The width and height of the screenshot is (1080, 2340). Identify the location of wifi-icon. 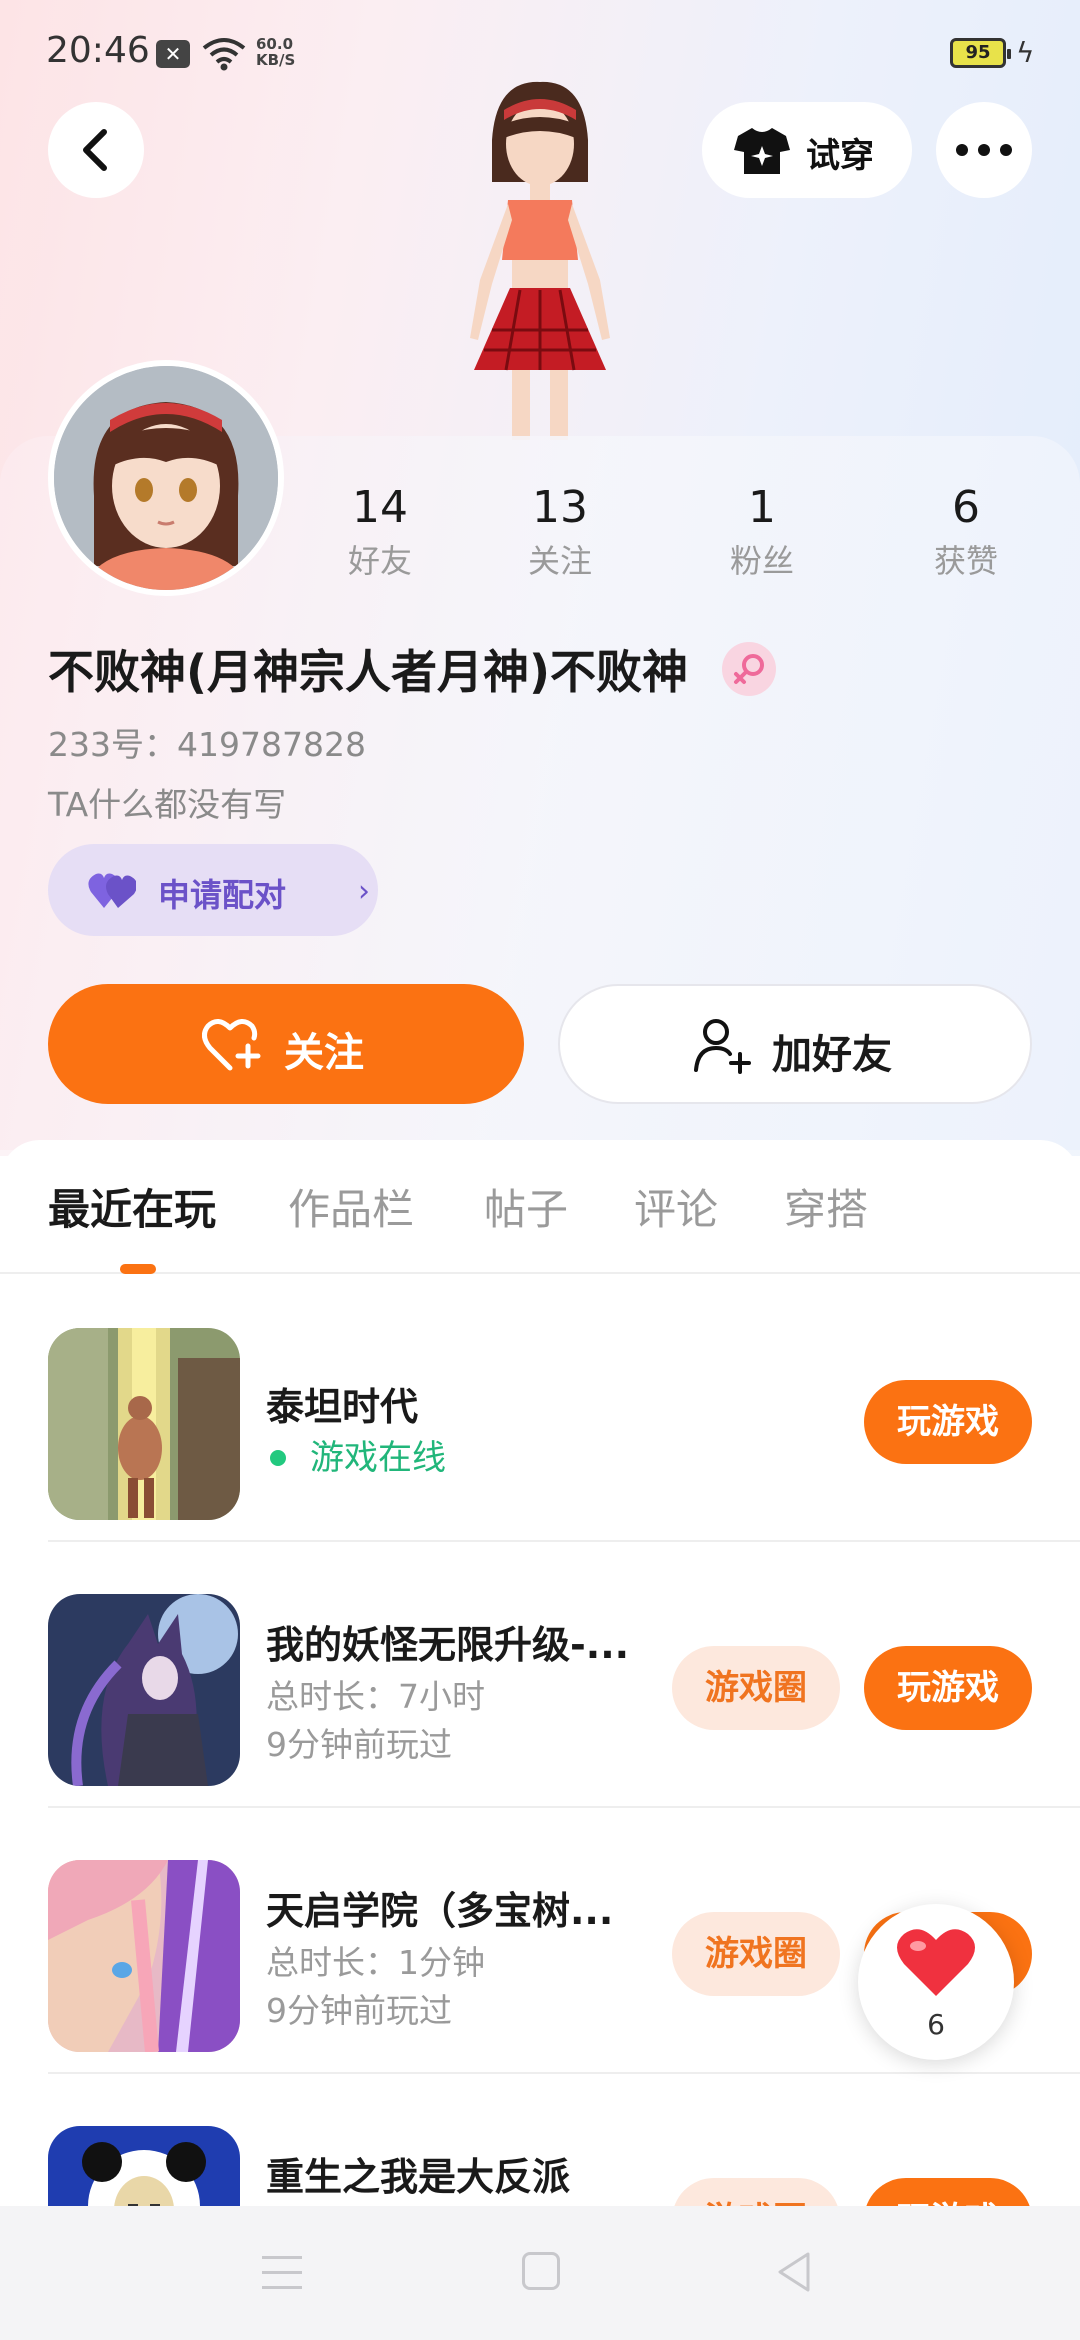
(224, 54).